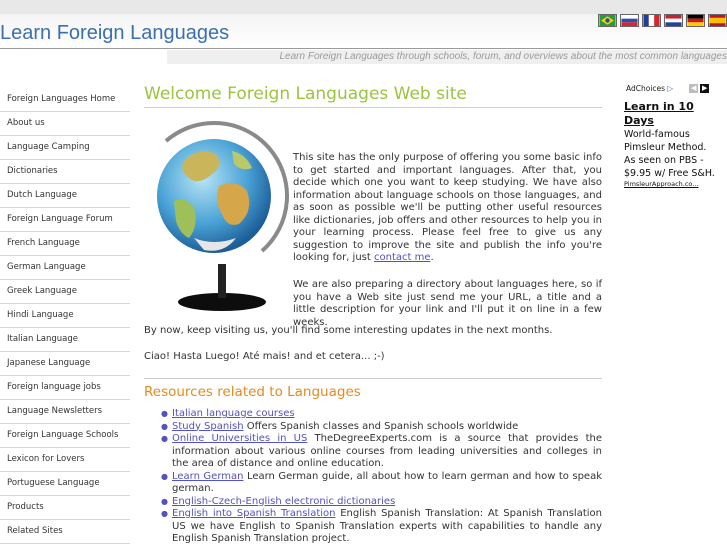  What do you see at coordinates (65, 532) in the screenshot?
I see `sidebar-item-related-sites: Related Sites` at bounding box center [65, 532].